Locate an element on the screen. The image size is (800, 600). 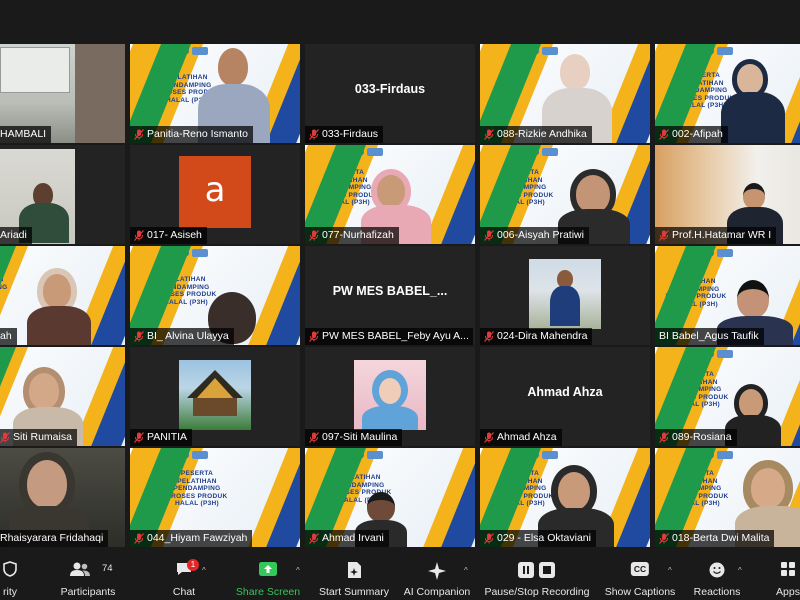
participant-name-label: 088-Rizkie Andhika is located at coordinates (536, 134).